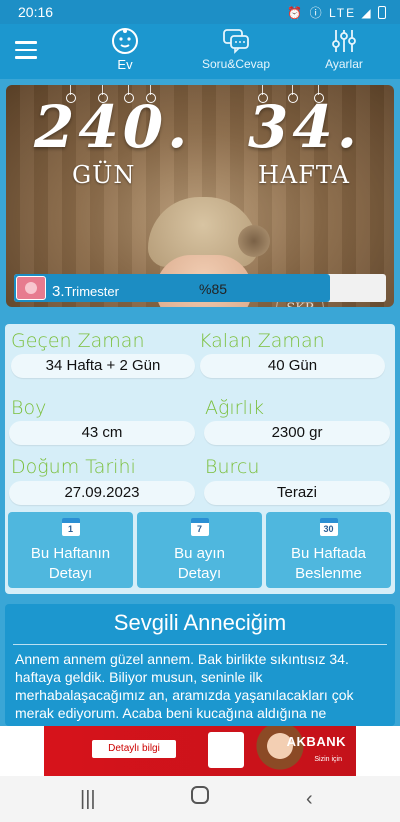 The height and width of the screenshot is (822, 400). I want to click on sliders-icon, so click(344, 41).